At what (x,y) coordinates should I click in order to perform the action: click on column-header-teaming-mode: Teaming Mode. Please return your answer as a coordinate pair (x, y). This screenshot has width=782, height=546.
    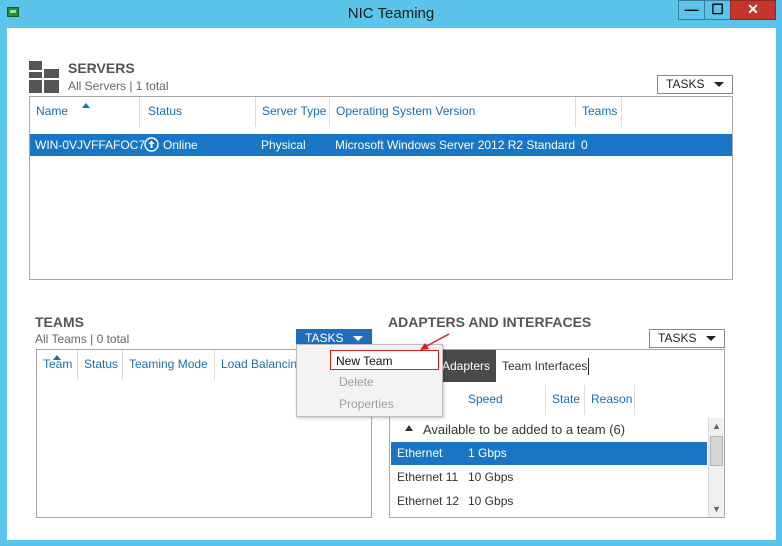
    Looking at the image, I should click on (169, 365).